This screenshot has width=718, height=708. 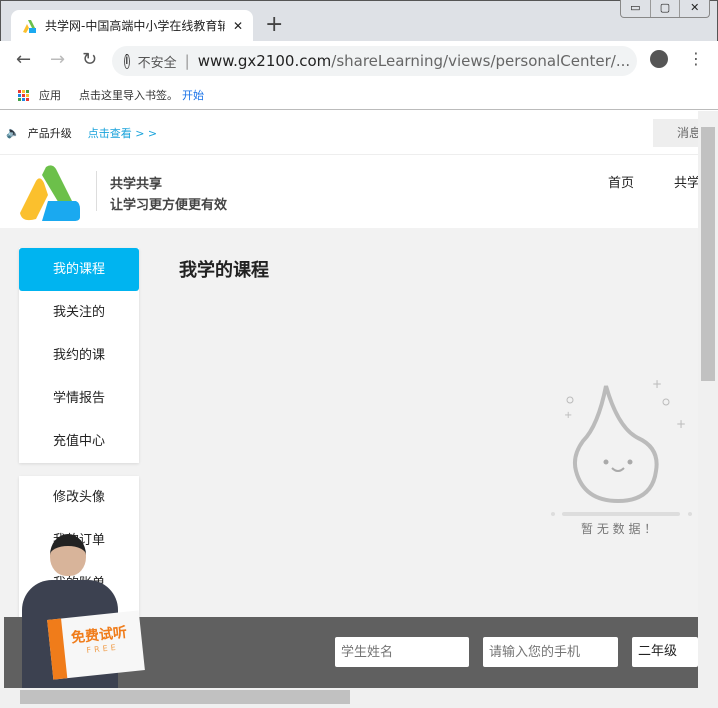 What do you see at coordinates (349, 191) in the screenshot?
I see `site-header: 共学共享 让学习更方便更有效 首页 共学` at bounding box center [349, 191].